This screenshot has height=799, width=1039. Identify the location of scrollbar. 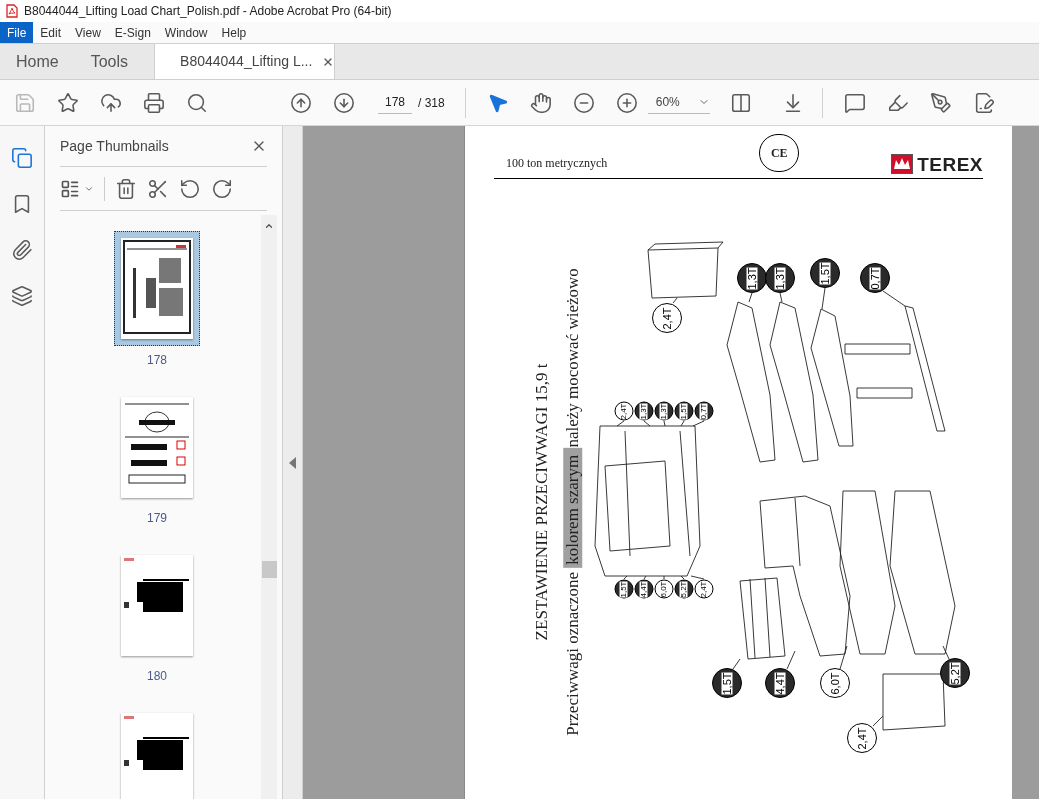
(269, 507).